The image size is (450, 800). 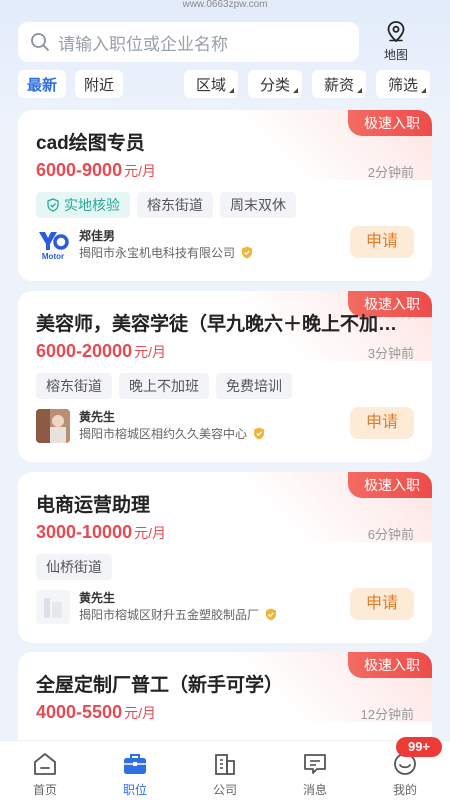 I want to click on tab-jobs: 职位, so click(x=135, y=770).